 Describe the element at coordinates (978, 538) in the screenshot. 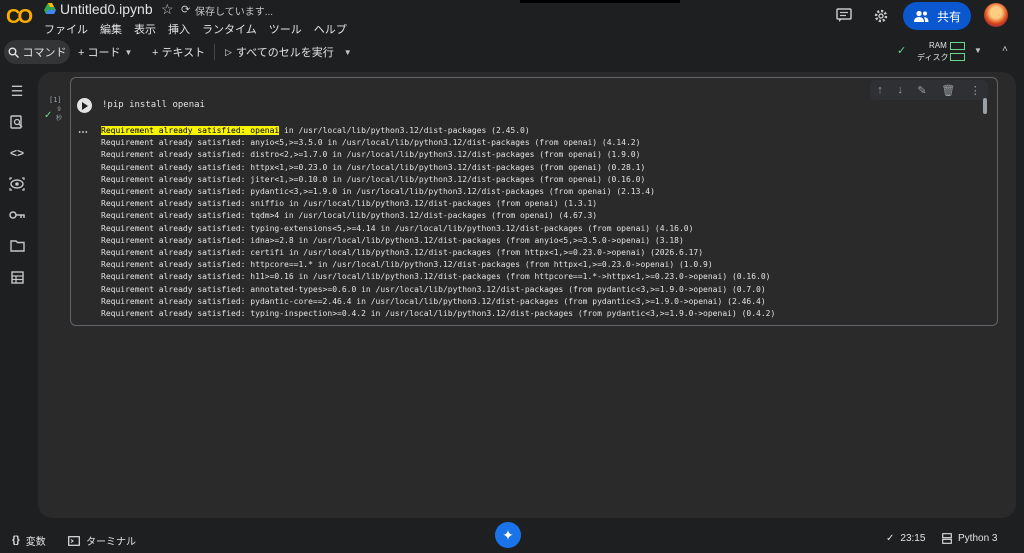

I see `kernel-label: Python 3` at that location.